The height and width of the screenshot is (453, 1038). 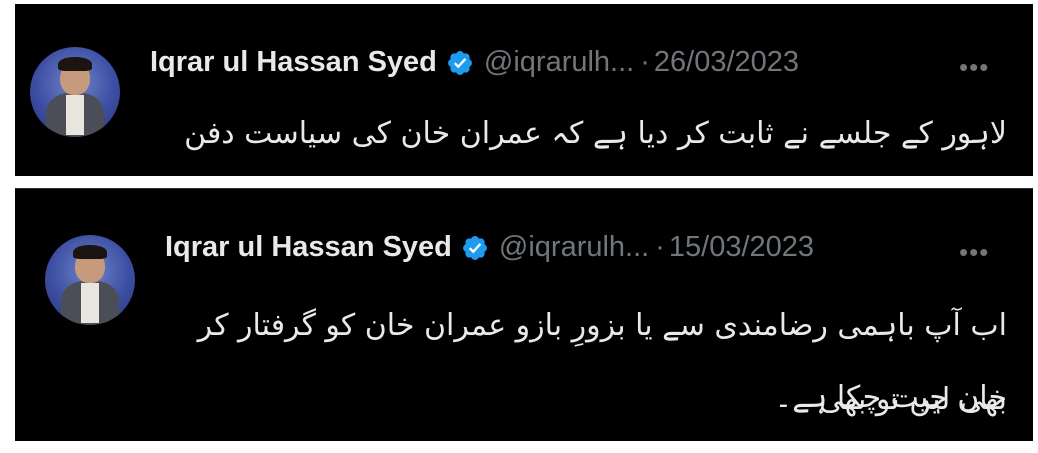 I want to click on tweet-date: 26/03/2023, so click(x=726, y=62).